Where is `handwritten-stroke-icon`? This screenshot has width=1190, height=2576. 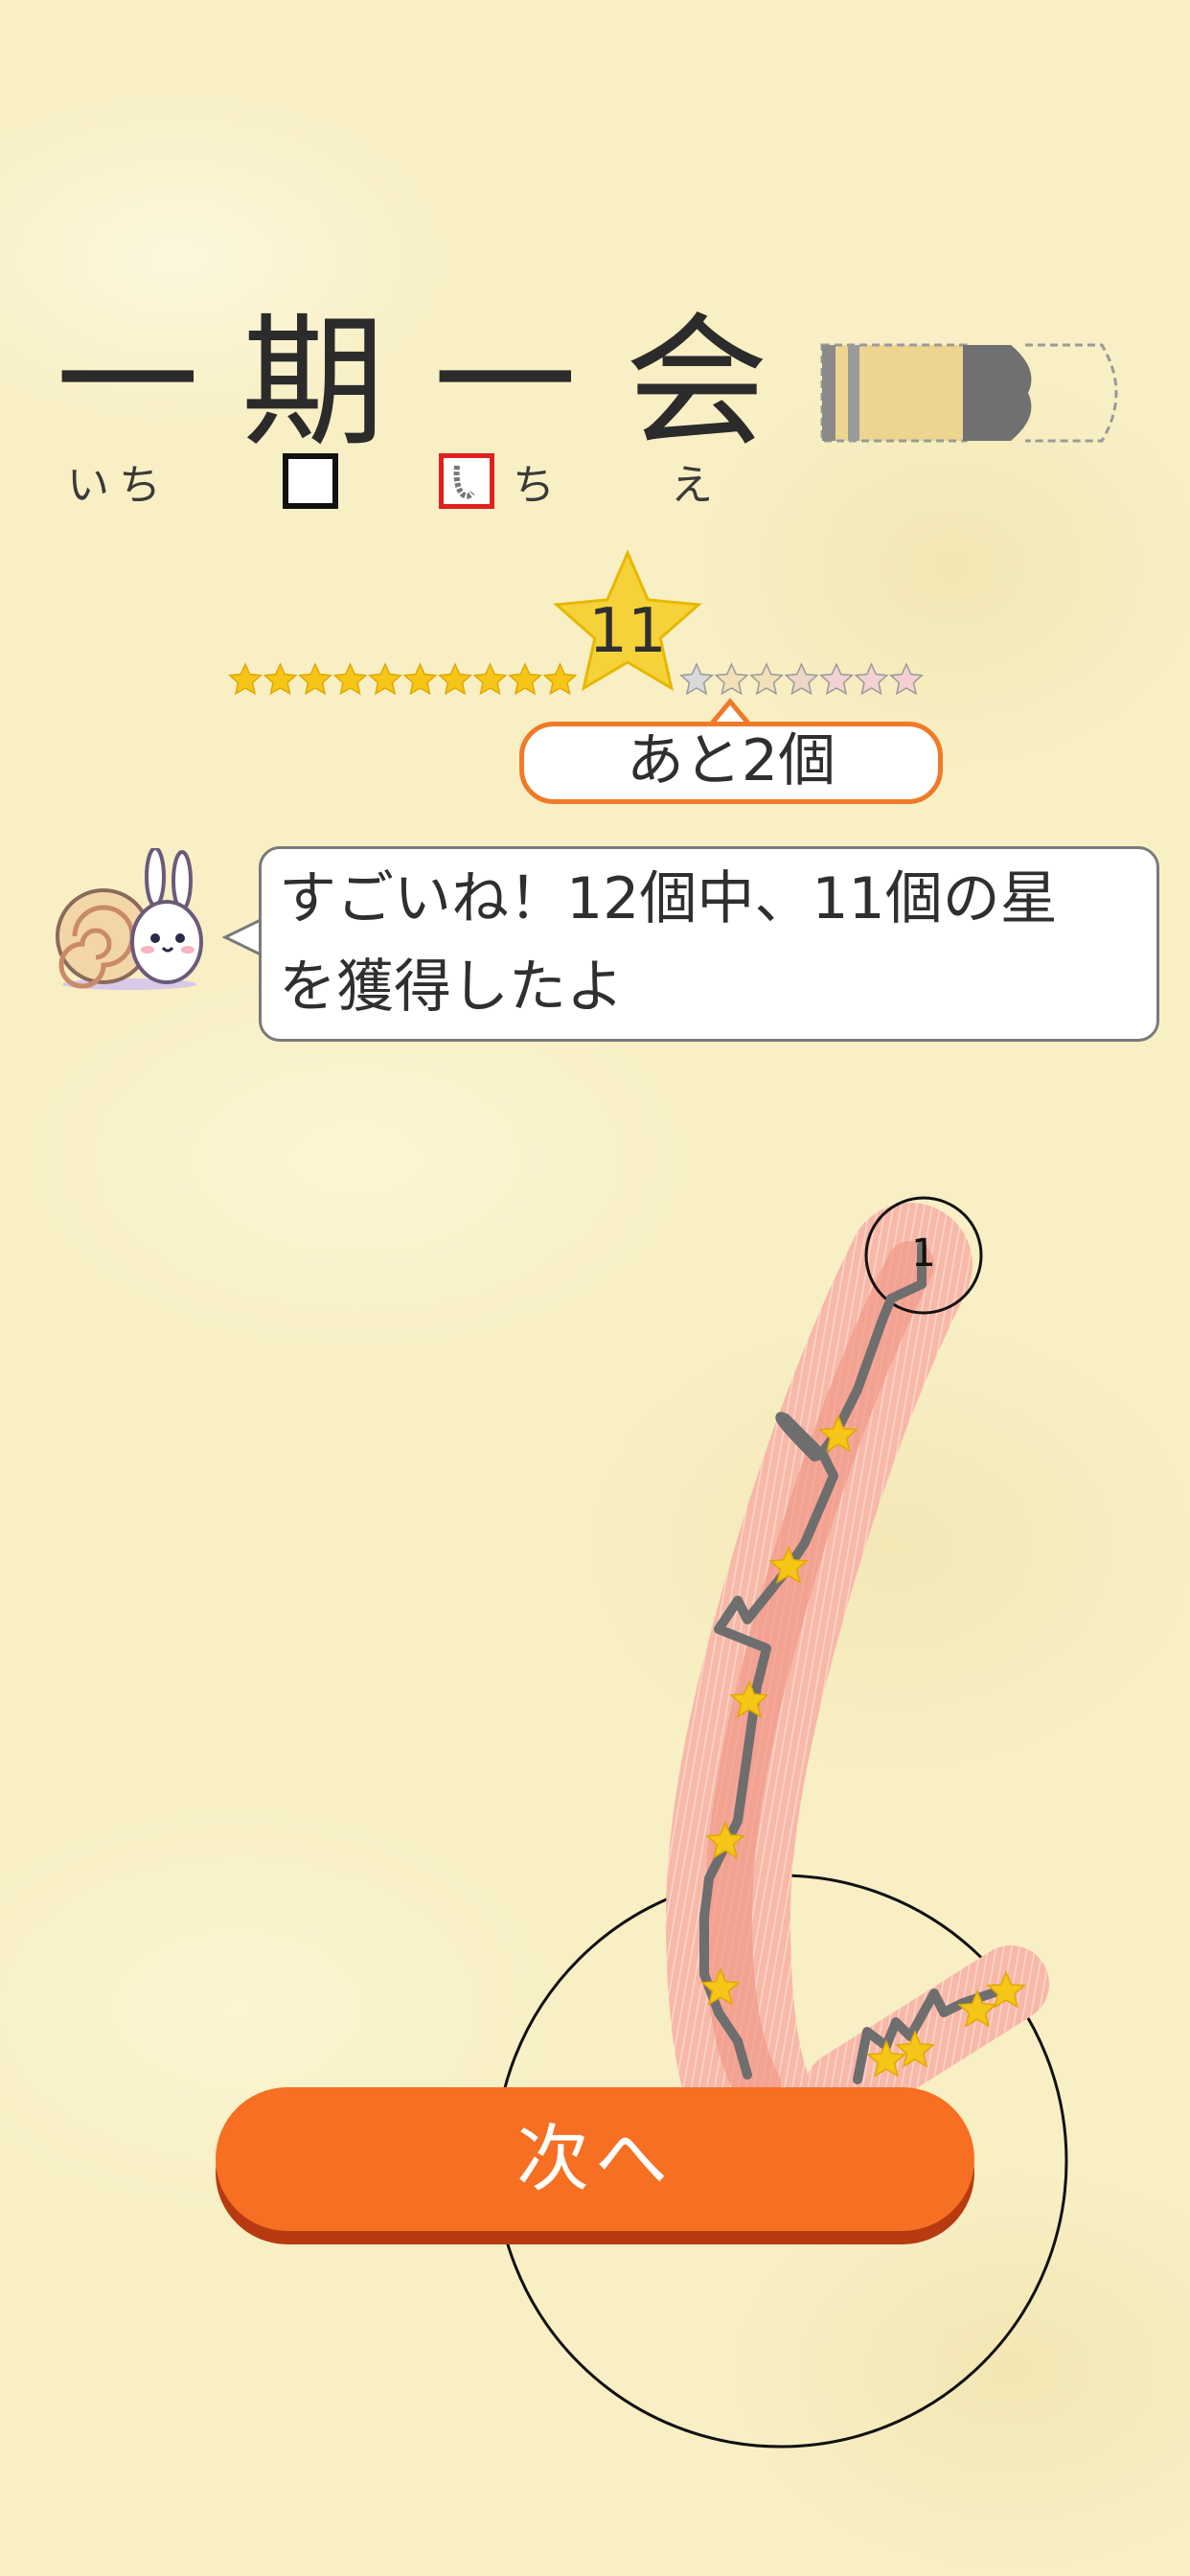
handwritten-stroke-icon is located at coordinates (464, 482).